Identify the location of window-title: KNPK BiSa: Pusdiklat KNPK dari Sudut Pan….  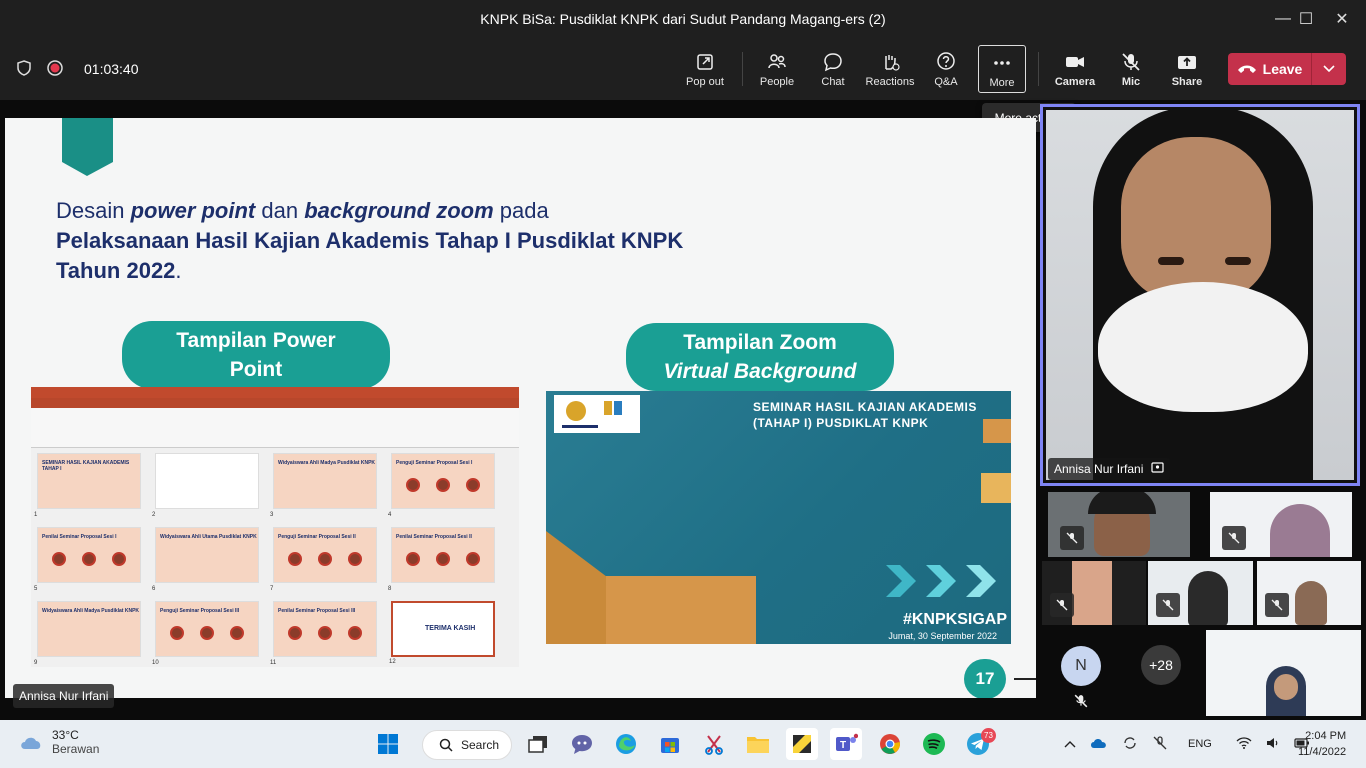
(683, 19).